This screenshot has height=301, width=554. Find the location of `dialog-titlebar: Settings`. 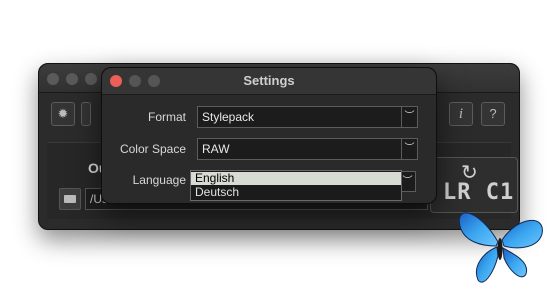

dialog-titlebar: Settings is located at coordinates (269, 81).